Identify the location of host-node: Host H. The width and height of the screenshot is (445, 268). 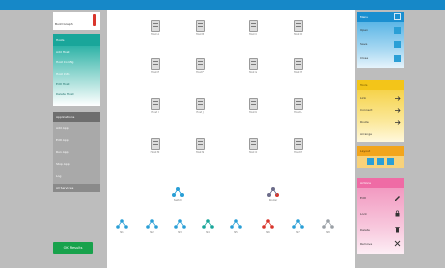
(298, 69).